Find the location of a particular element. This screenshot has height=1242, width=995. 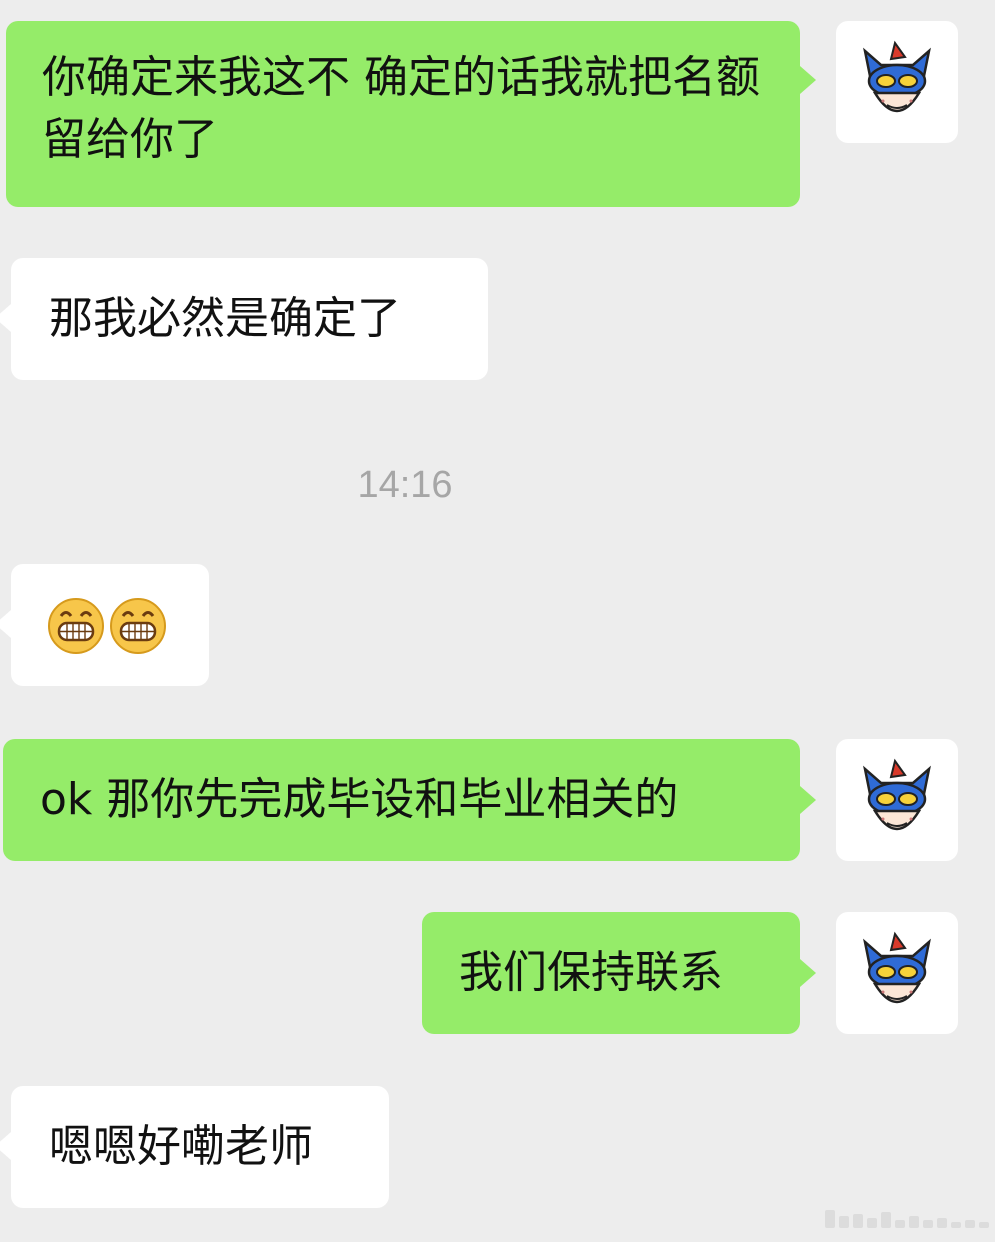

message-bubble-sent: 你确定来我这不 确定的话我就把名额留给你了 is located at coordinates (403, 114).